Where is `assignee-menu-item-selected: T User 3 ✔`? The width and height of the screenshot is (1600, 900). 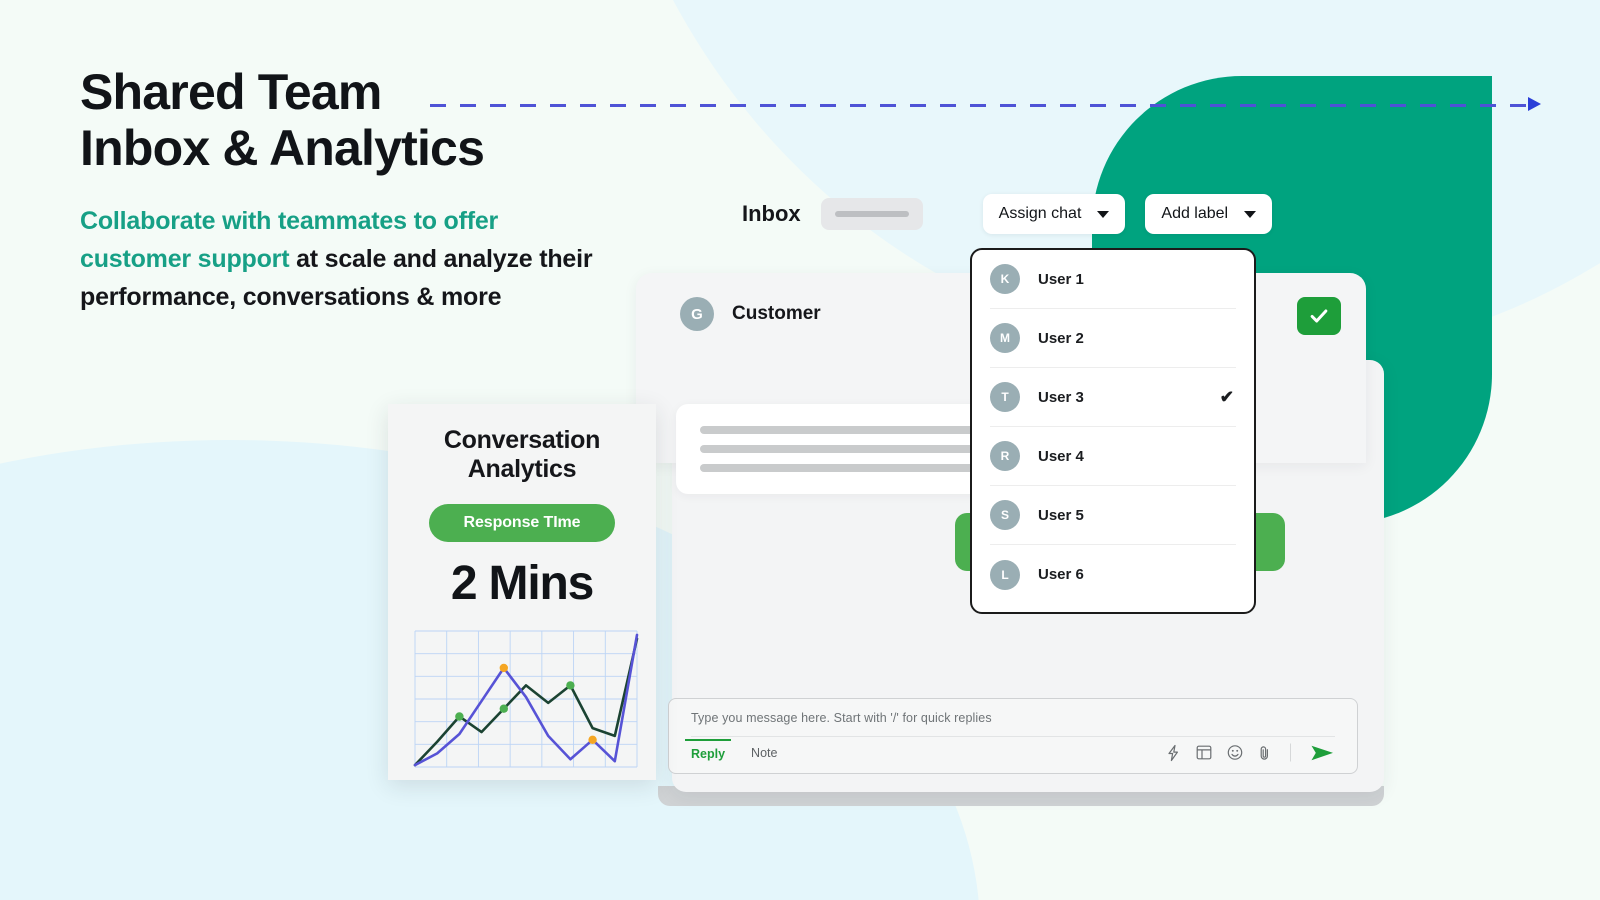 assignee-menu-item-selected: T User 3 ✔ is located at coordinates (1113, 397).